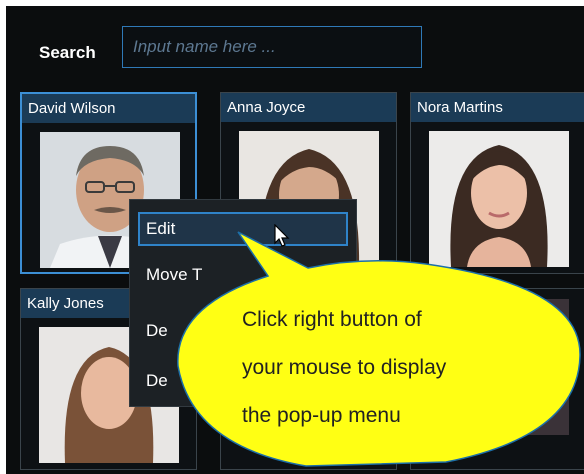 The width and height of the screenshot is (584, 474). Describe the element at coordinates (243, 275) in the screenshot. I see `menu-item-move-to: Move T` at that location.